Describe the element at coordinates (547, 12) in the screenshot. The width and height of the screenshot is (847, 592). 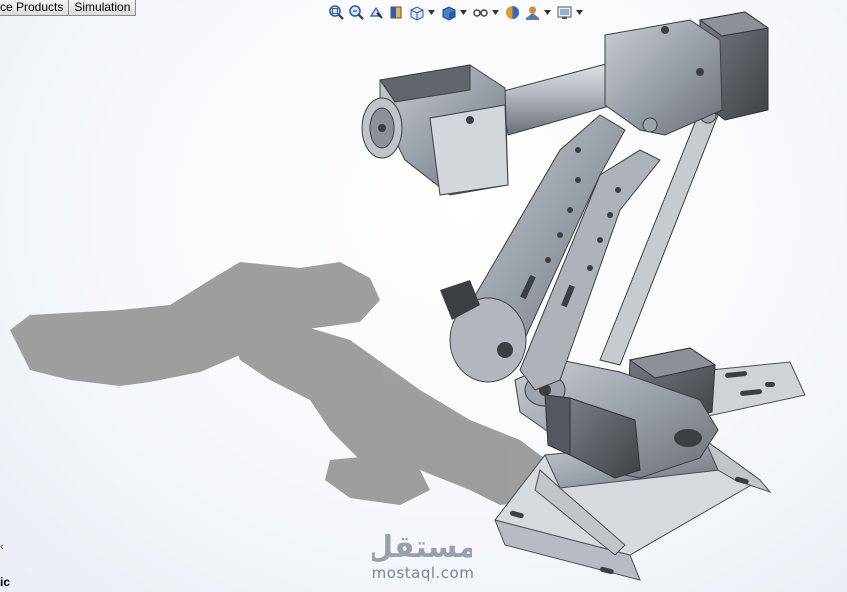
I see `apply-scene-dropdown` at that location.